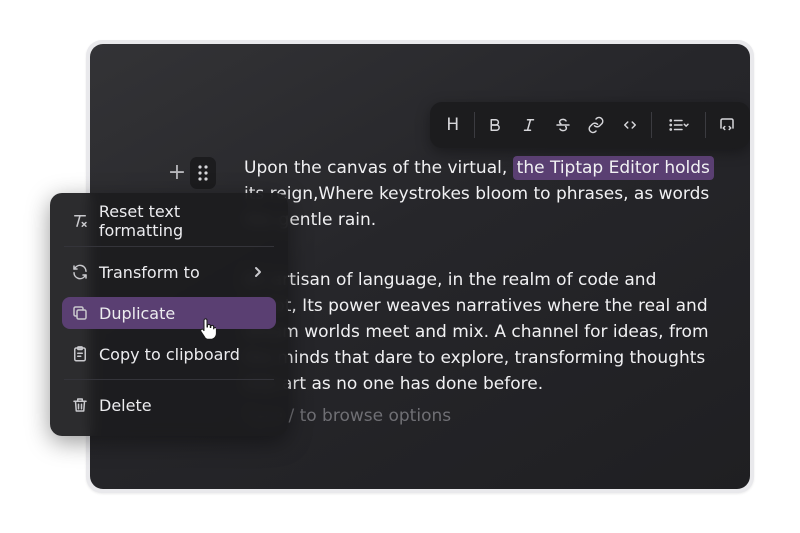  I want to click on formatting-toolbar: H, so click(590, 125).